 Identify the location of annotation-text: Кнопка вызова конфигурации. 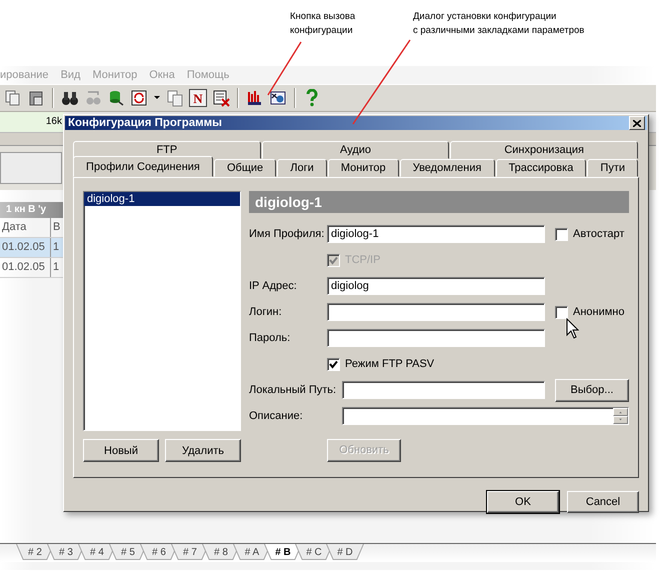
(323, 24).